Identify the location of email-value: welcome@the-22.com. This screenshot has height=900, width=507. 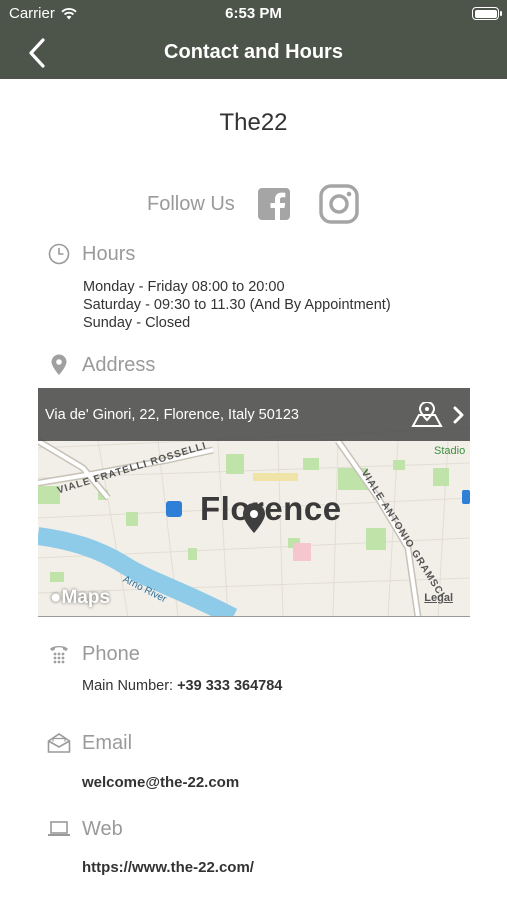
(160, 782).